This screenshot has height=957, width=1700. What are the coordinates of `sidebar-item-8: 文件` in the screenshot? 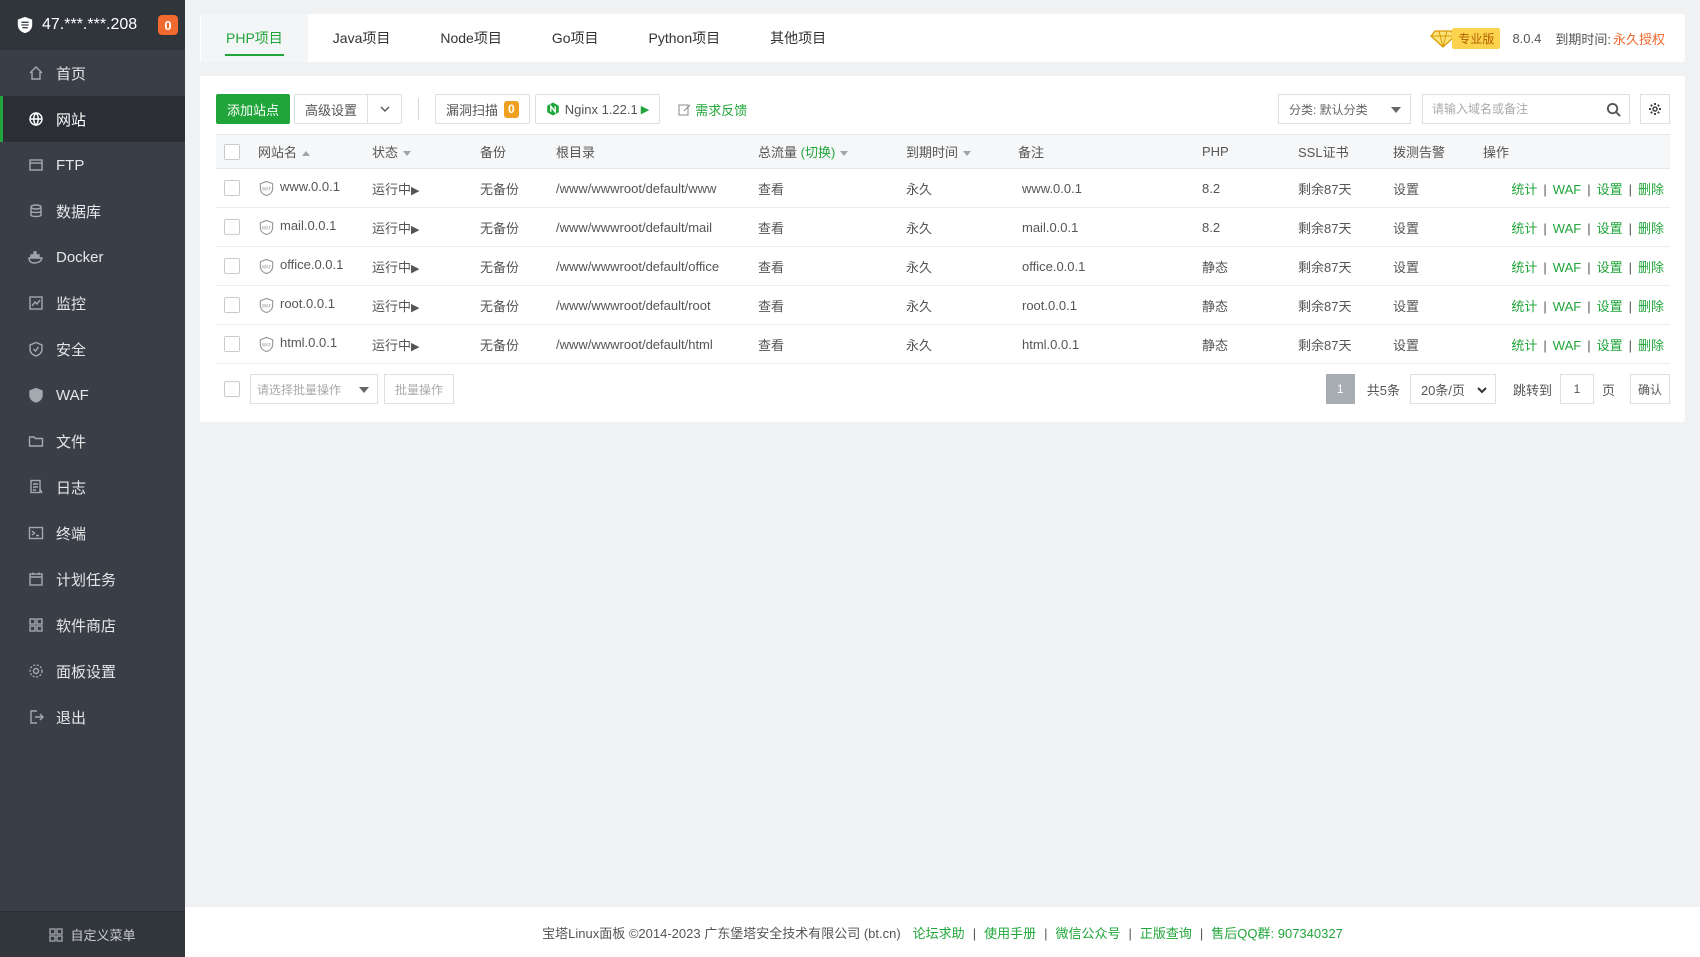 It's located at (92, 441).